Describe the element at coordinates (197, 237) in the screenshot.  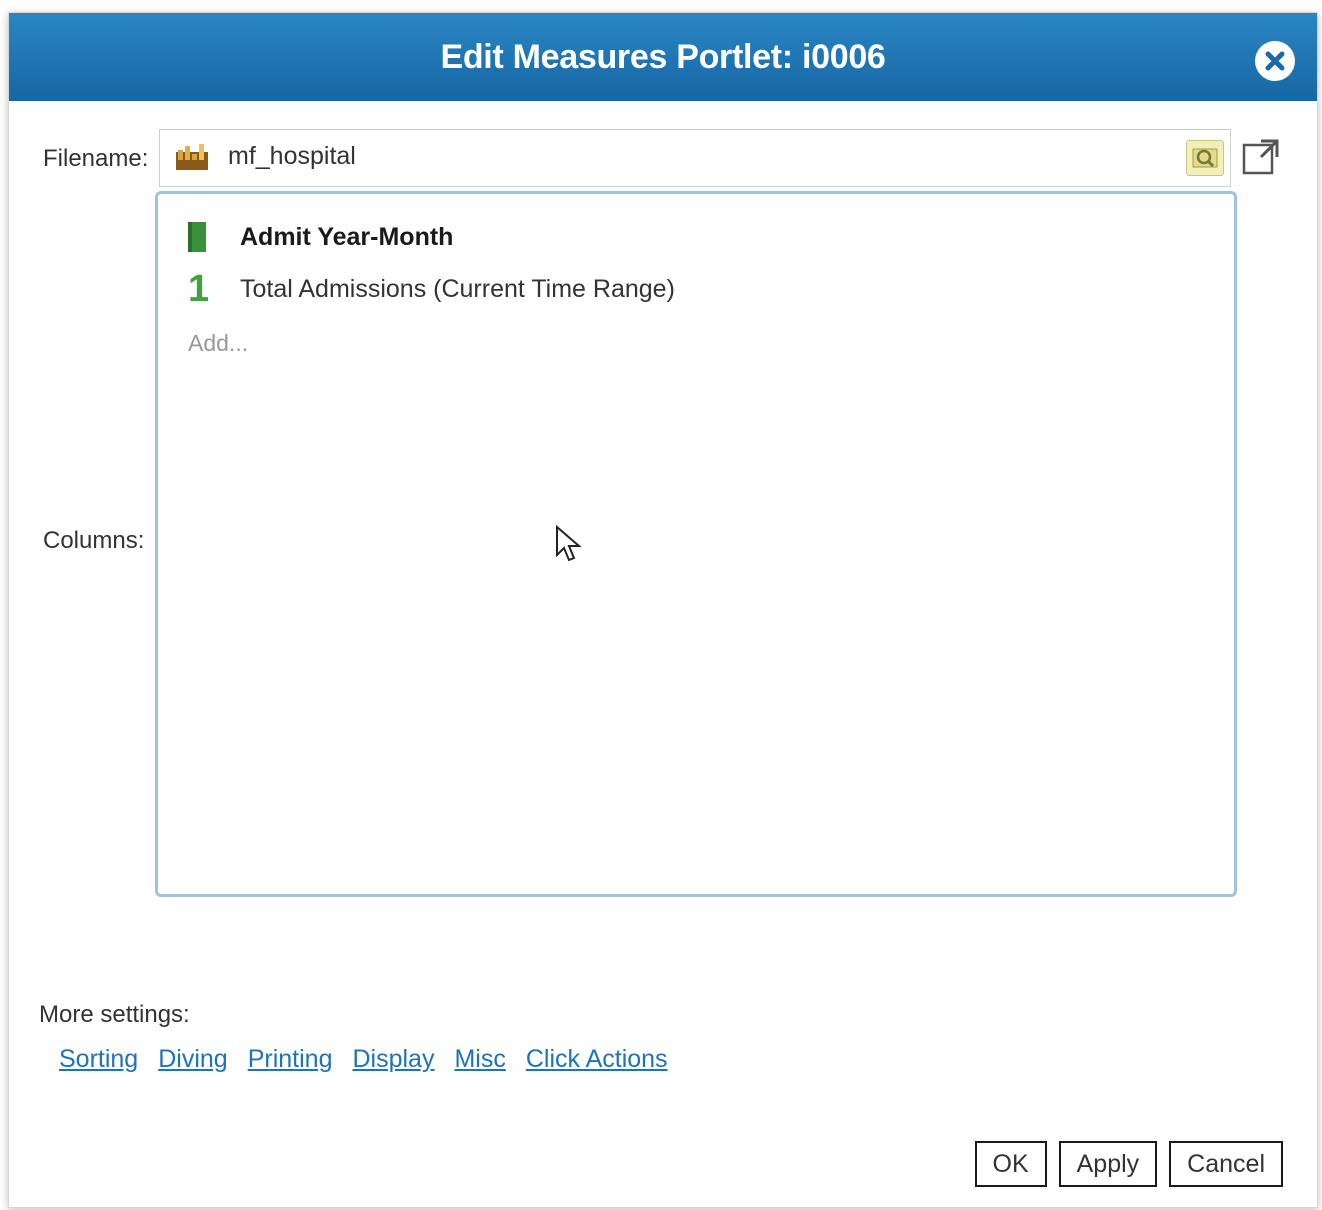
I see `dimension-icon` at that location.